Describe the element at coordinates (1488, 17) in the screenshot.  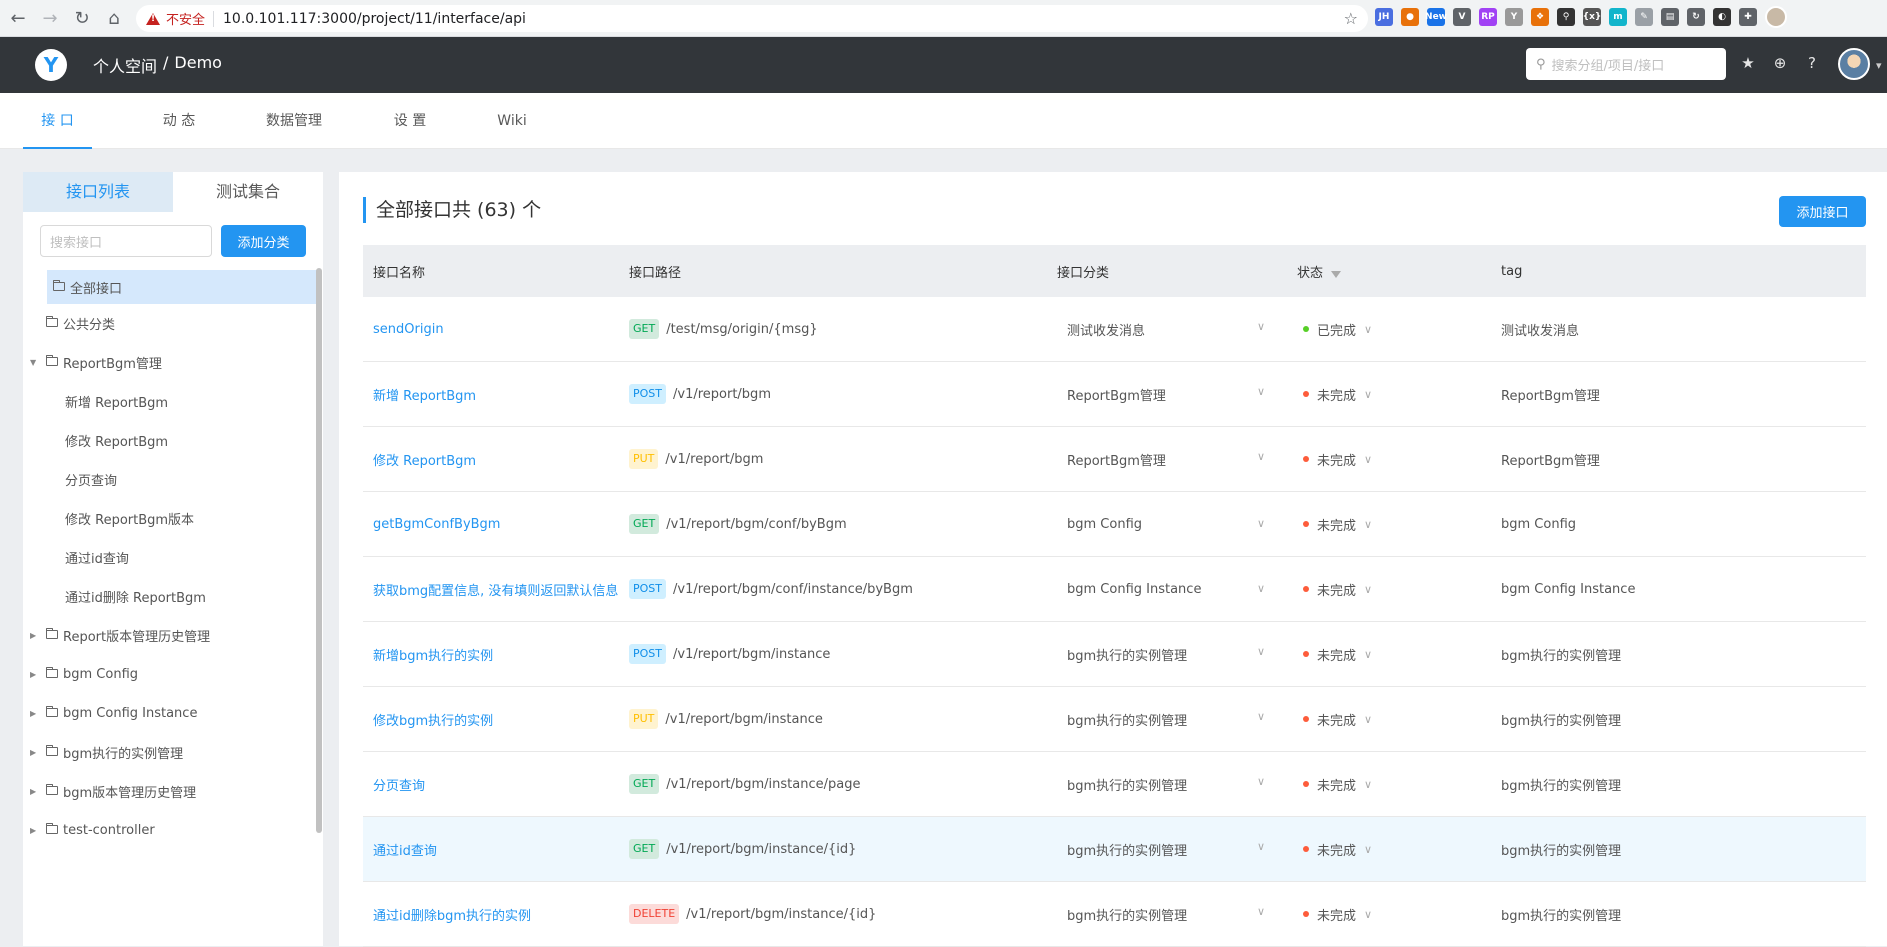
I see `extension-icon: RP` at that location.